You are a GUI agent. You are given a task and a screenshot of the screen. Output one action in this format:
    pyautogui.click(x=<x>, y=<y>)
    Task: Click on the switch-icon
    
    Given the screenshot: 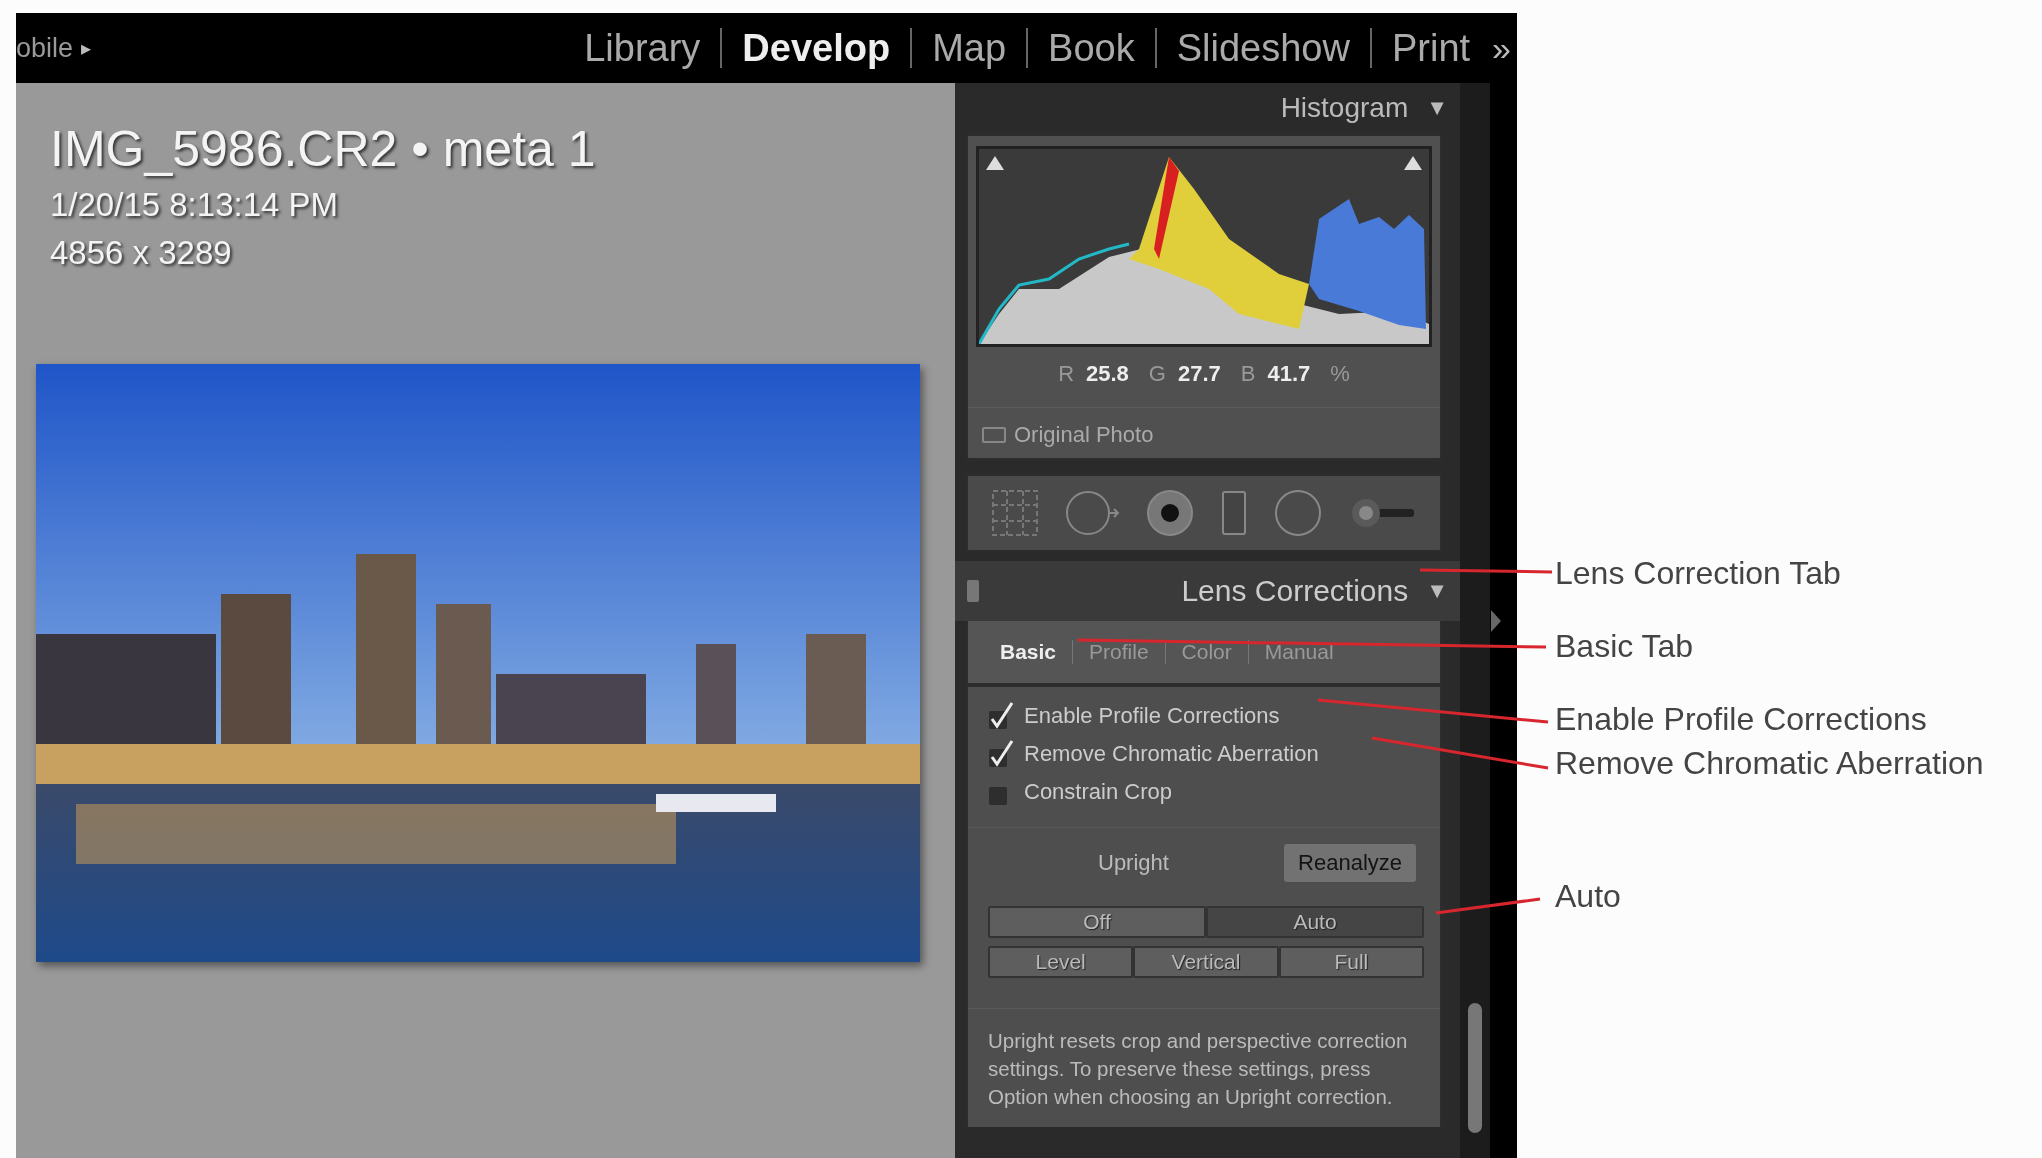 What is the action you would take?
    pyautogui.click(x=973, y=591)
    